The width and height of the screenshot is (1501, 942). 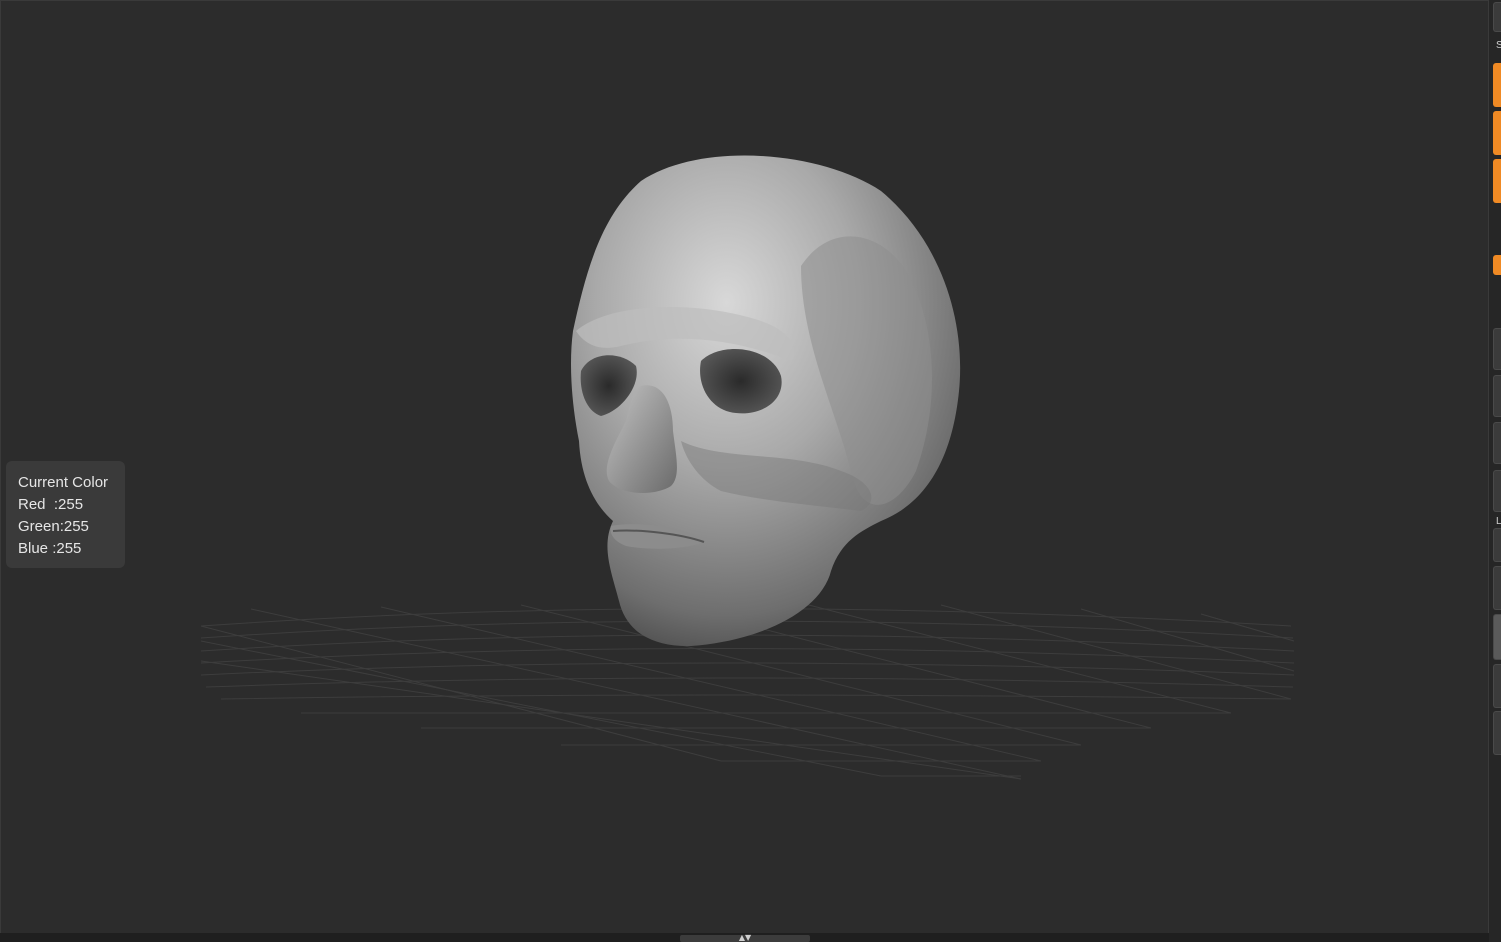 I want to click on shelf-scroll-handle, so click(x=1497, y=637).